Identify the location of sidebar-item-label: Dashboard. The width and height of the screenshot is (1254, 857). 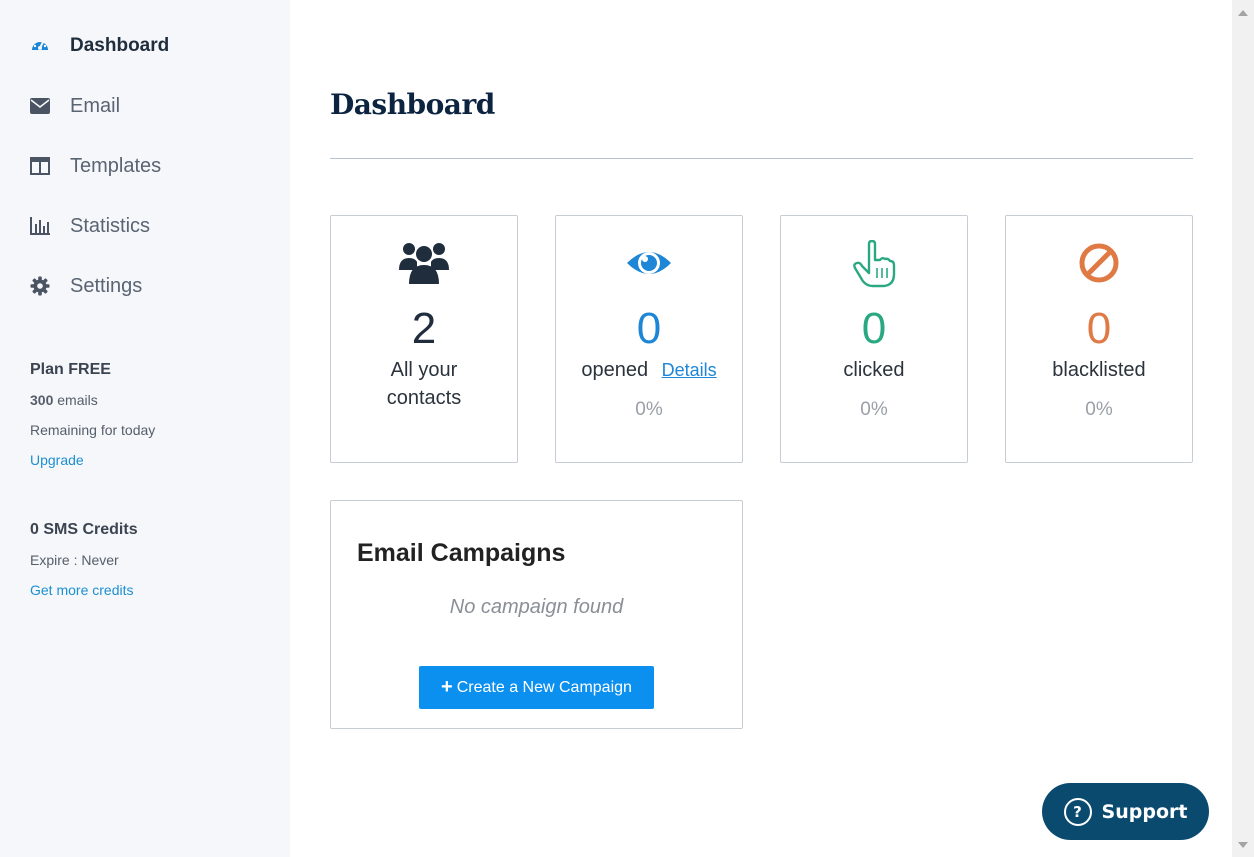
(120, 45).